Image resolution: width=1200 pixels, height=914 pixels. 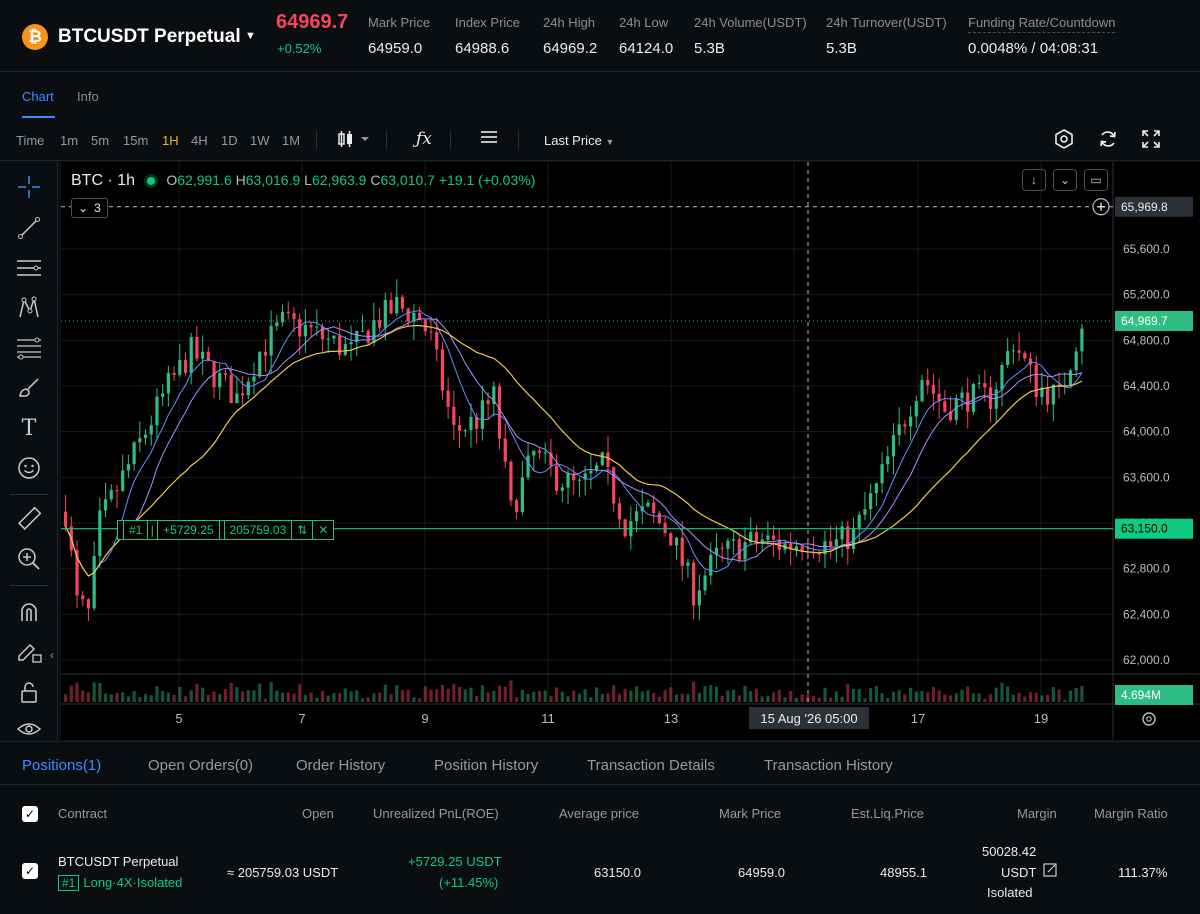 I want to click on timeframe-5m: 5m, so click(x=100, y=140).